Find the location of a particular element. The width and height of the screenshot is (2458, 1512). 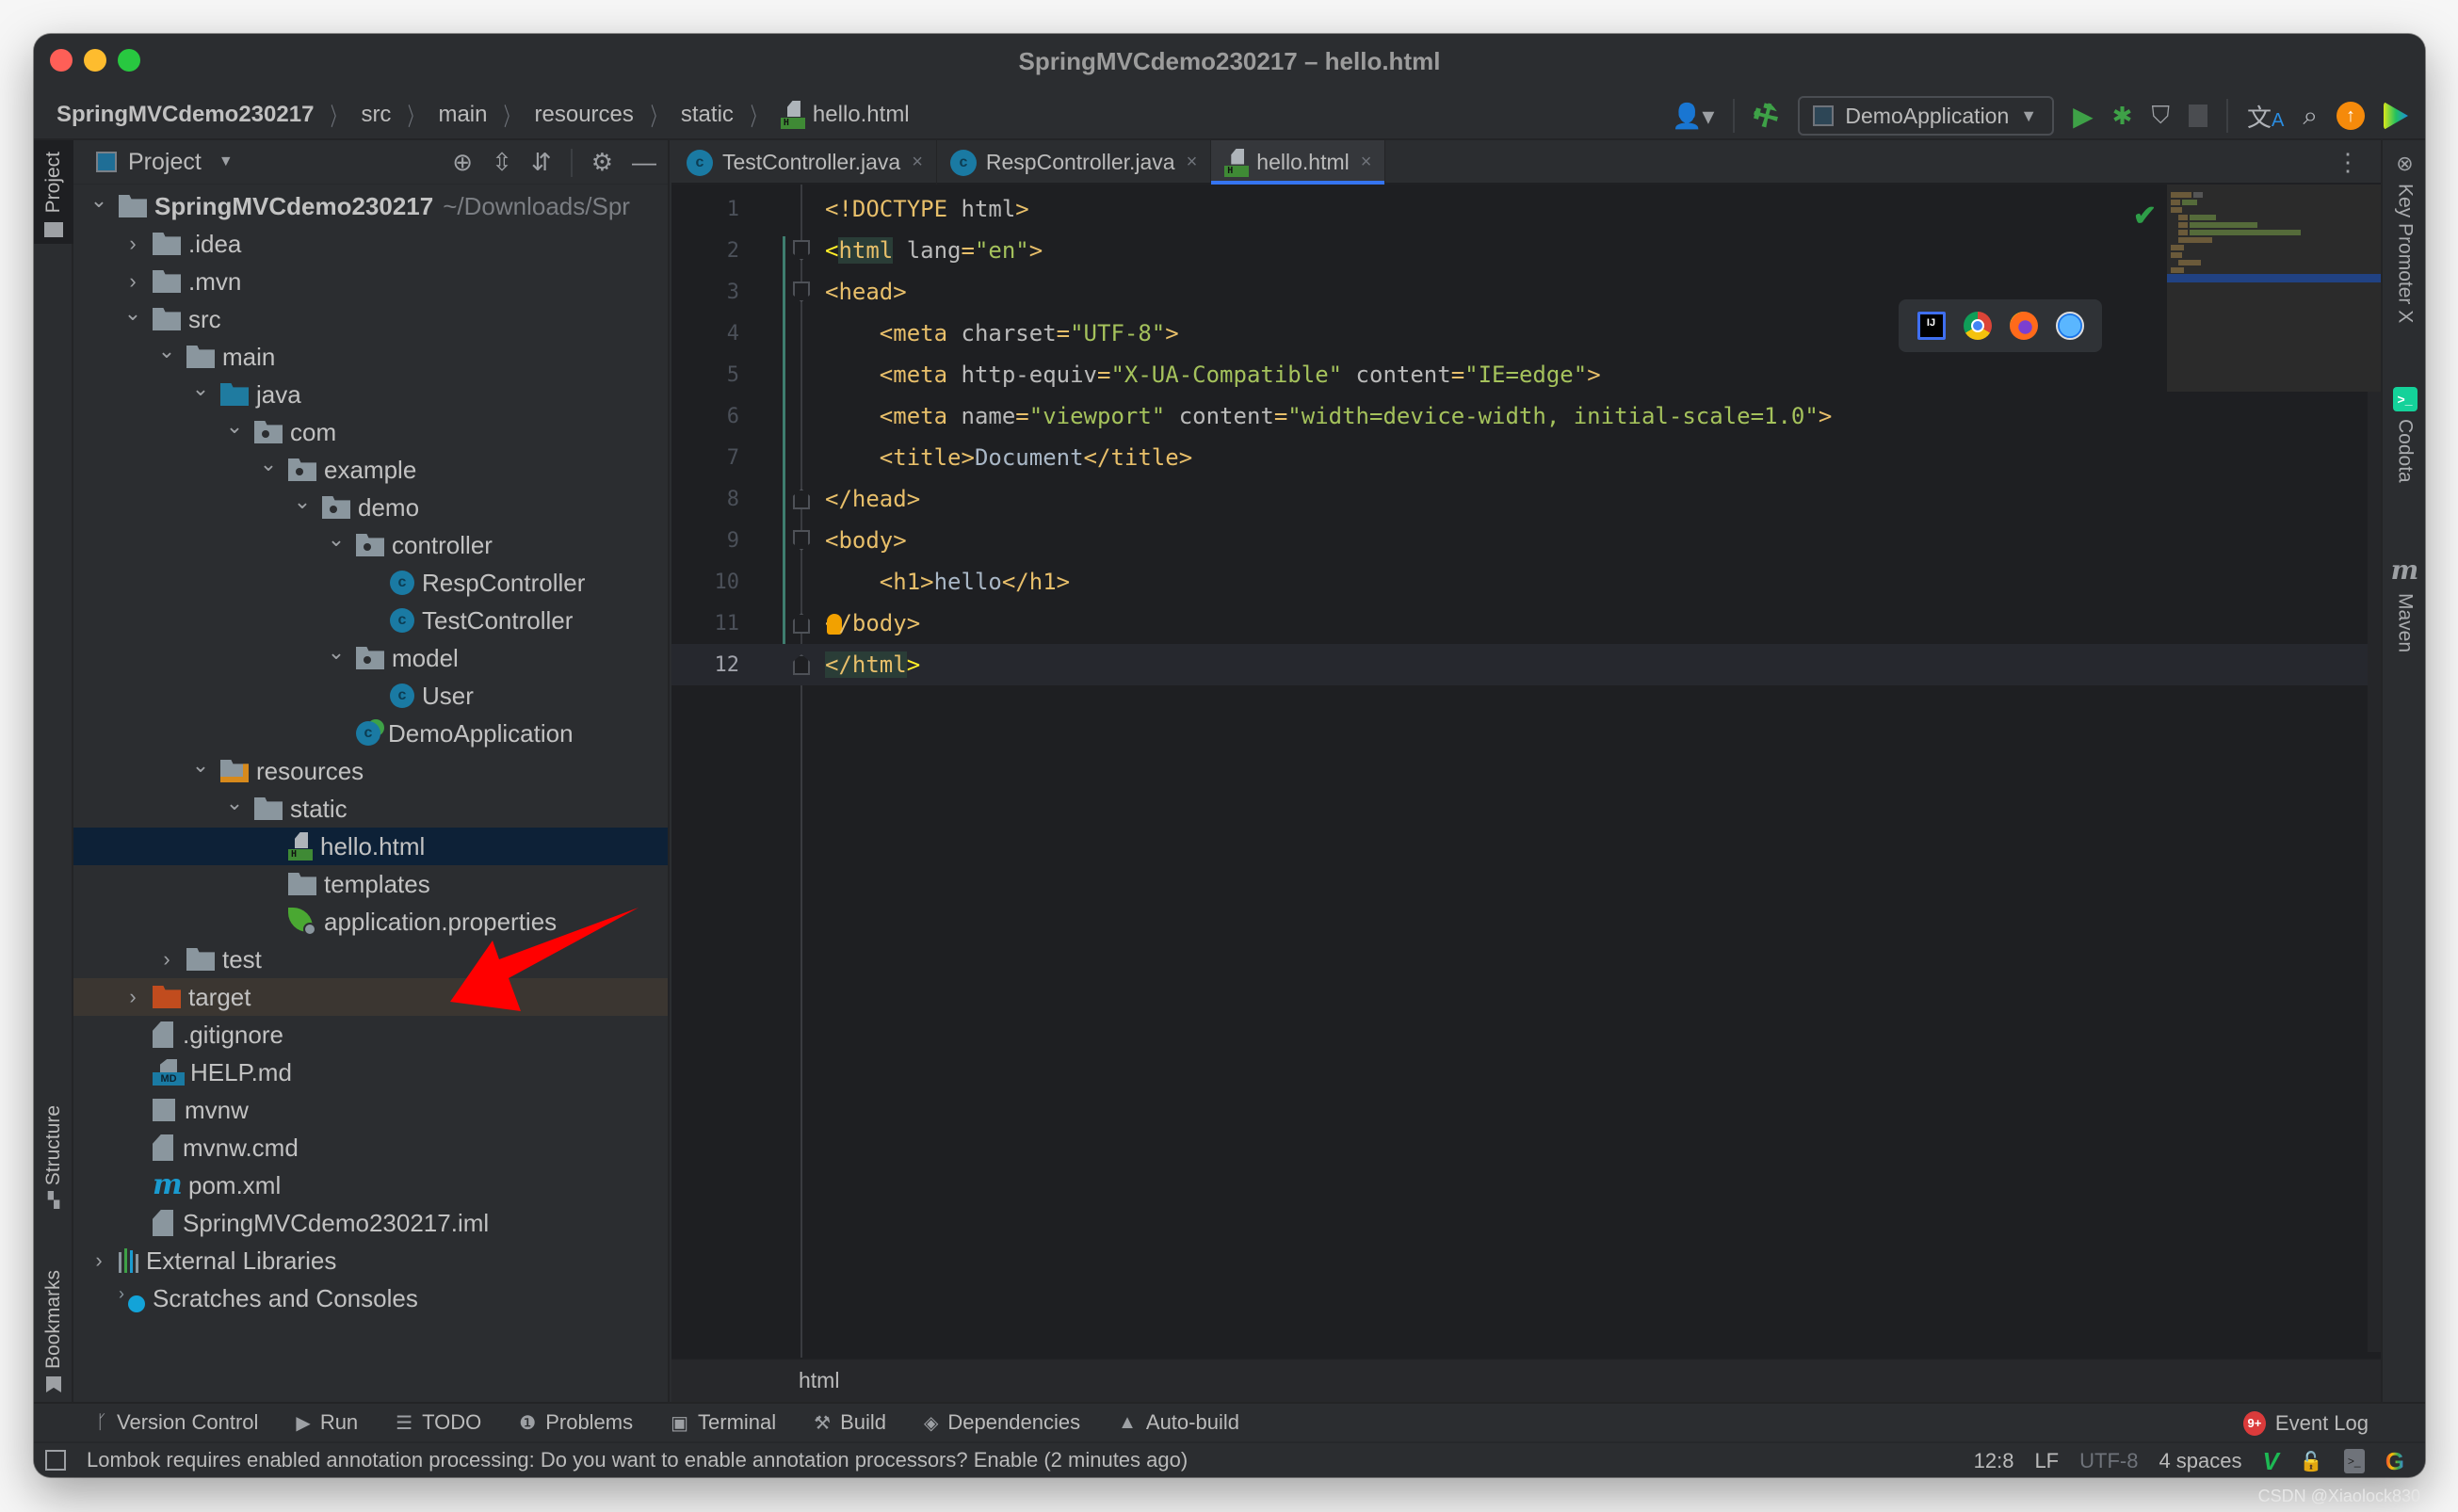

more-vertical-icon: ⋮ is located at coordinates (2348, 162).